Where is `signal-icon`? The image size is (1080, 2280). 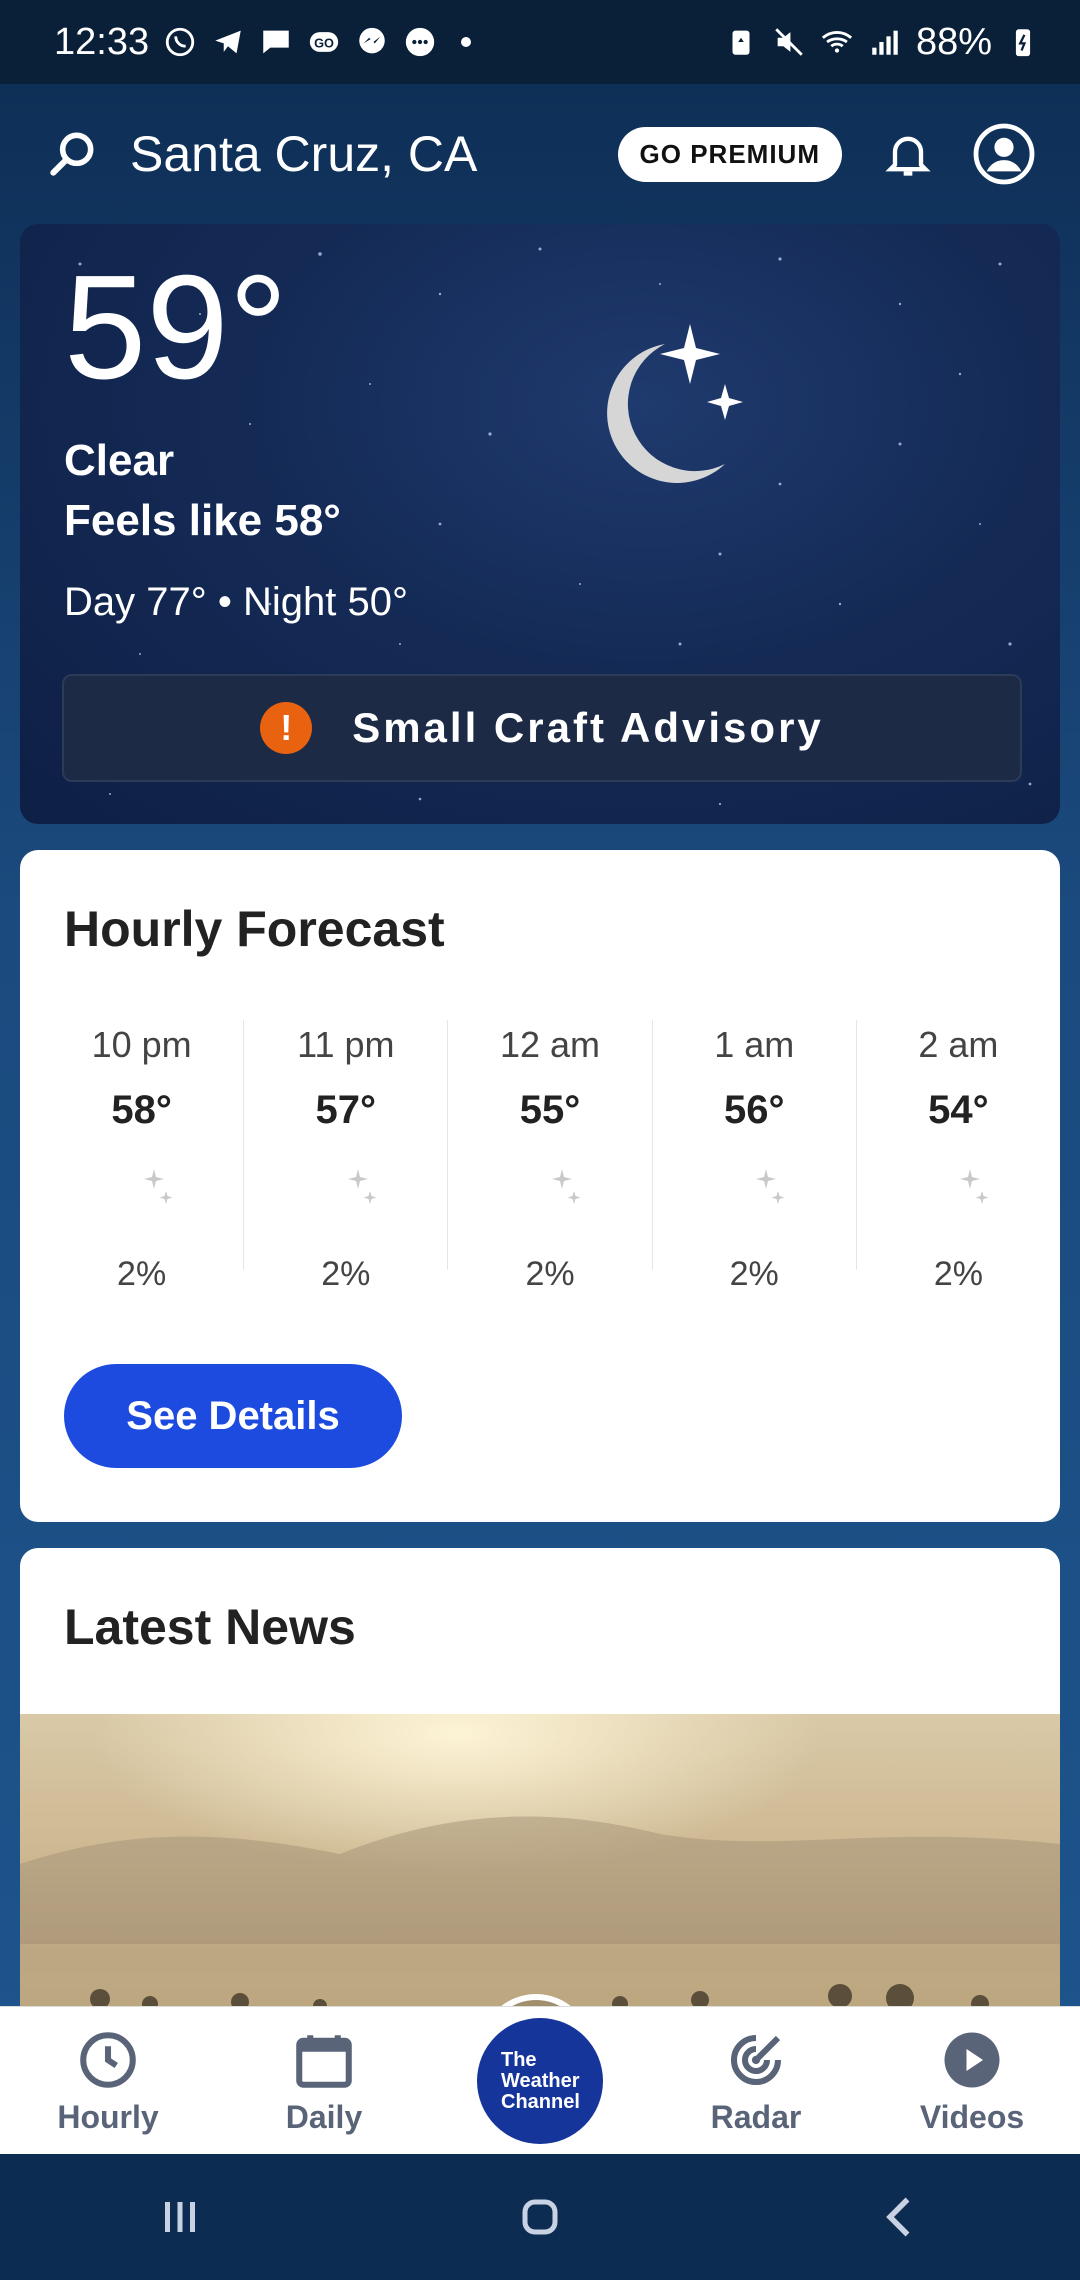 signal-icon is located at coordinates (885, 42).